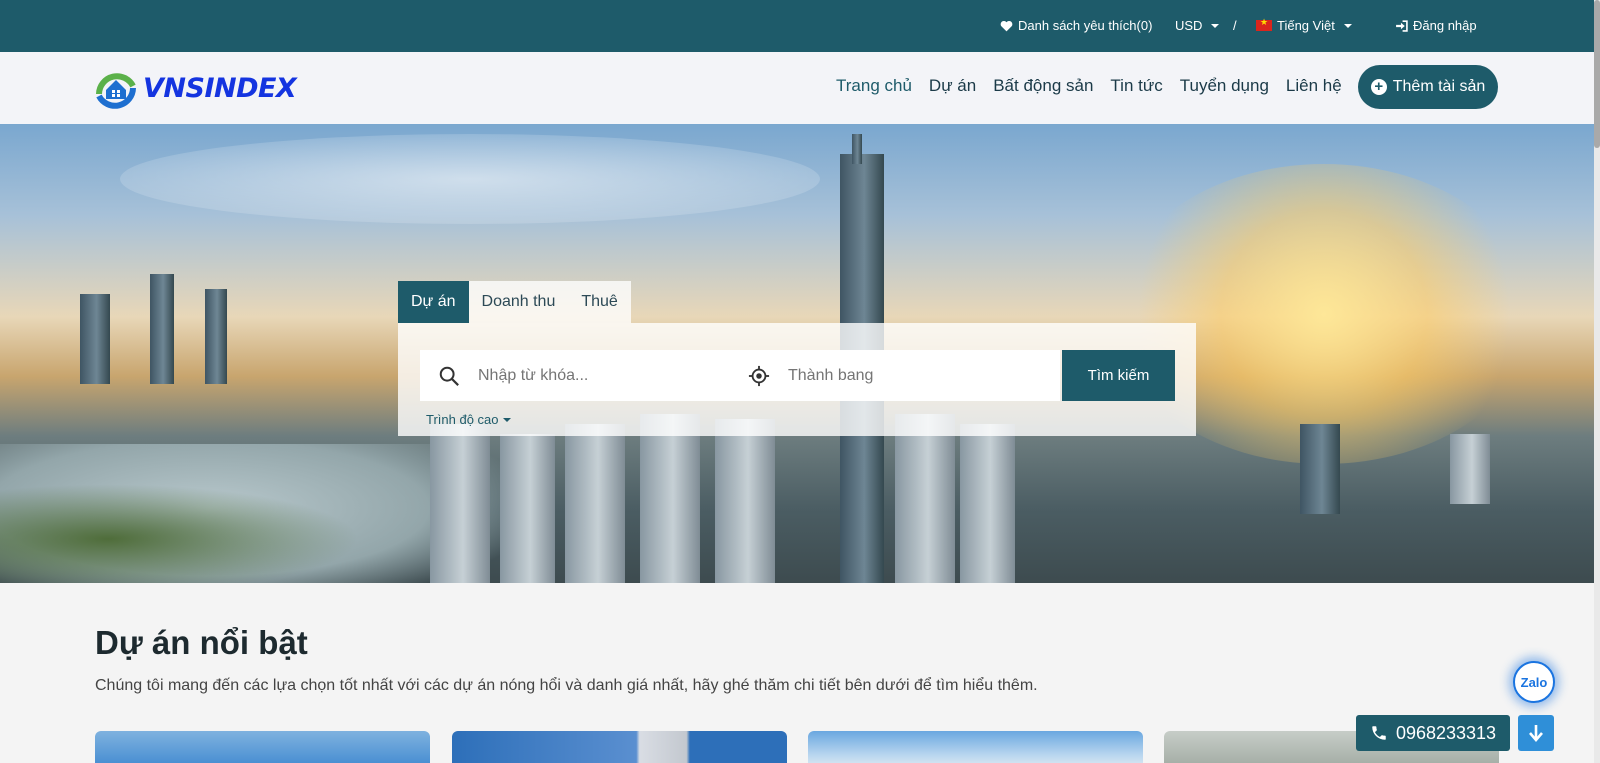 The width and height of the screenshot is (1600, 763). I want to click on search-tabs: Dự án Doanh thu Thuê, so click(514, 302).